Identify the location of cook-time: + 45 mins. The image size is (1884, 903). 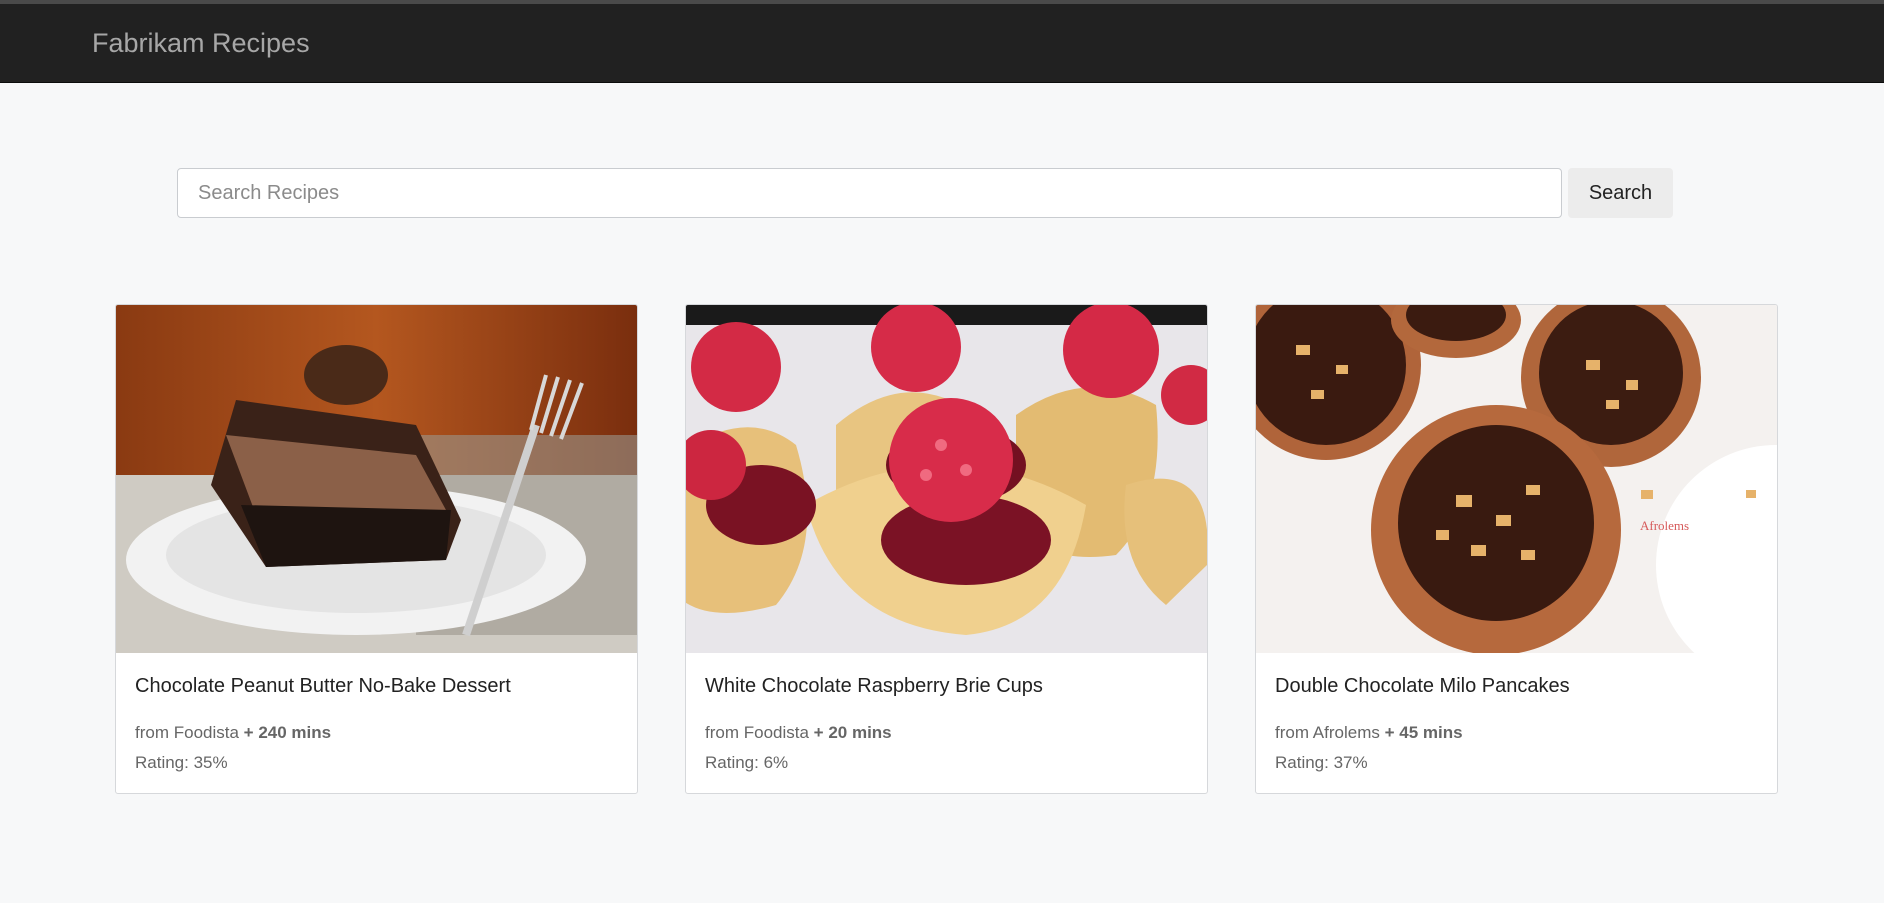
(1423, 732).